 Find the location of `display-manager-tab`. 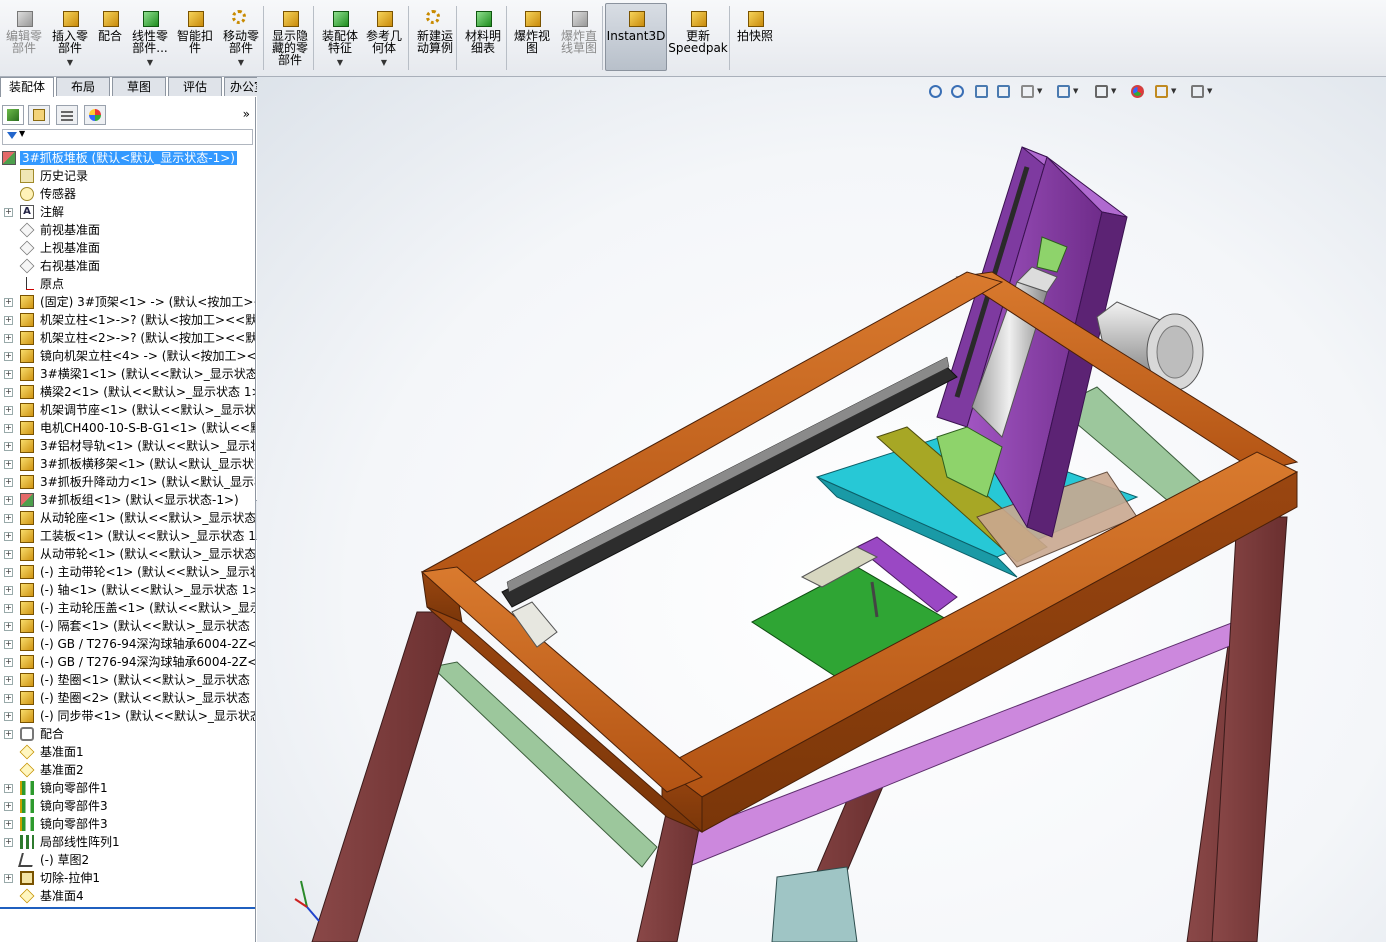

display-manager-tab is located at coordinates (95, 115).